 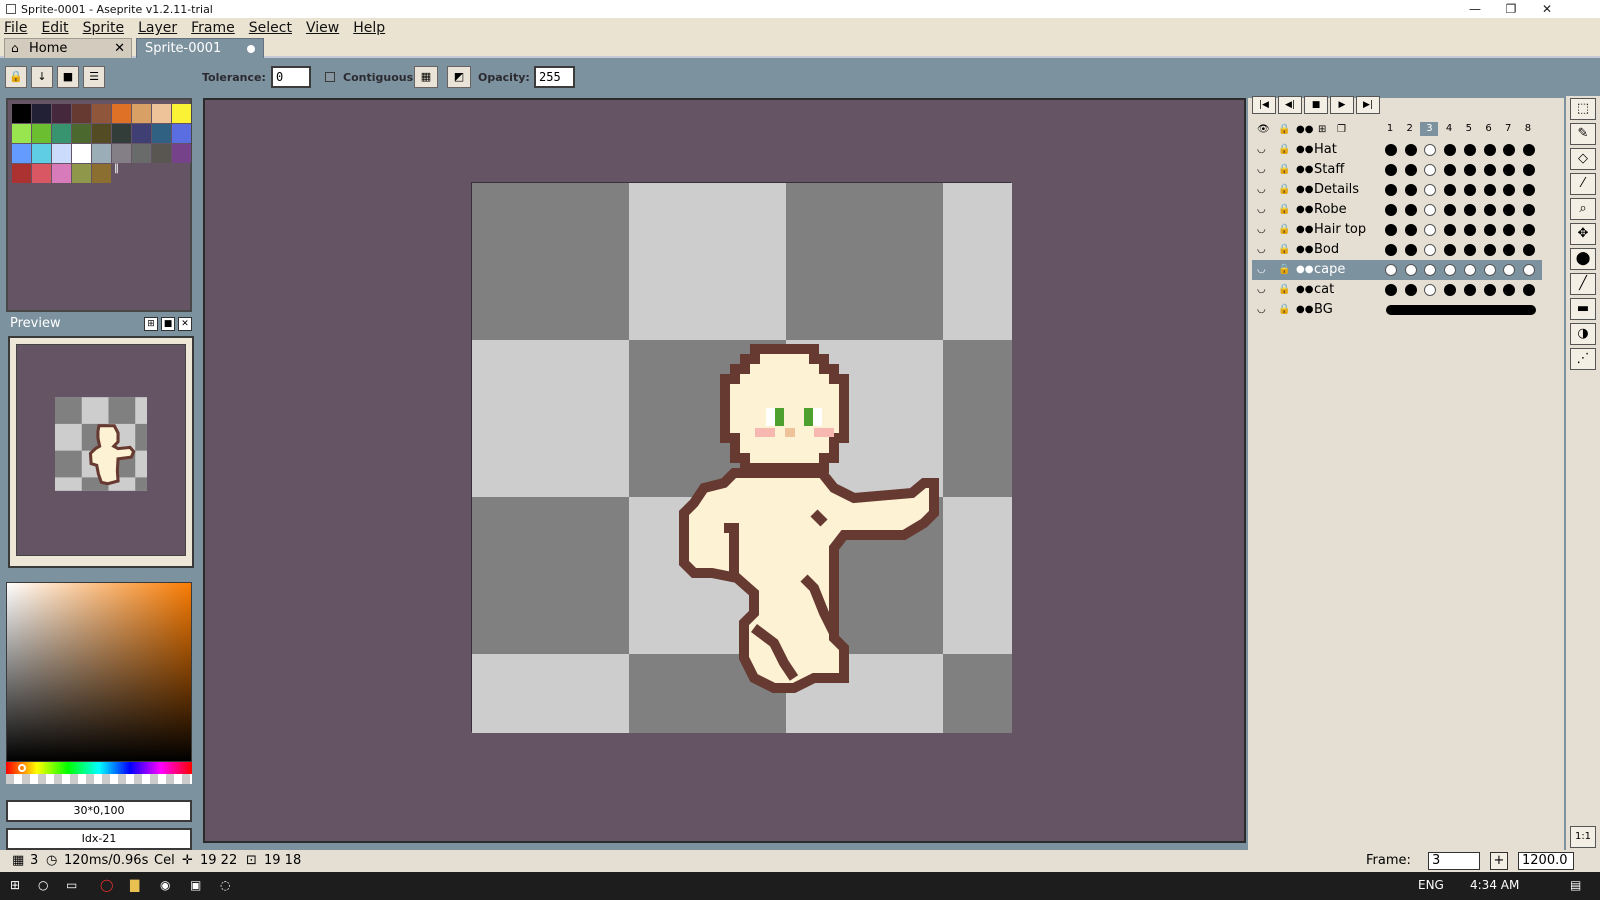 I want to click on menu-layer: Layer, so click(x=157, y=28).